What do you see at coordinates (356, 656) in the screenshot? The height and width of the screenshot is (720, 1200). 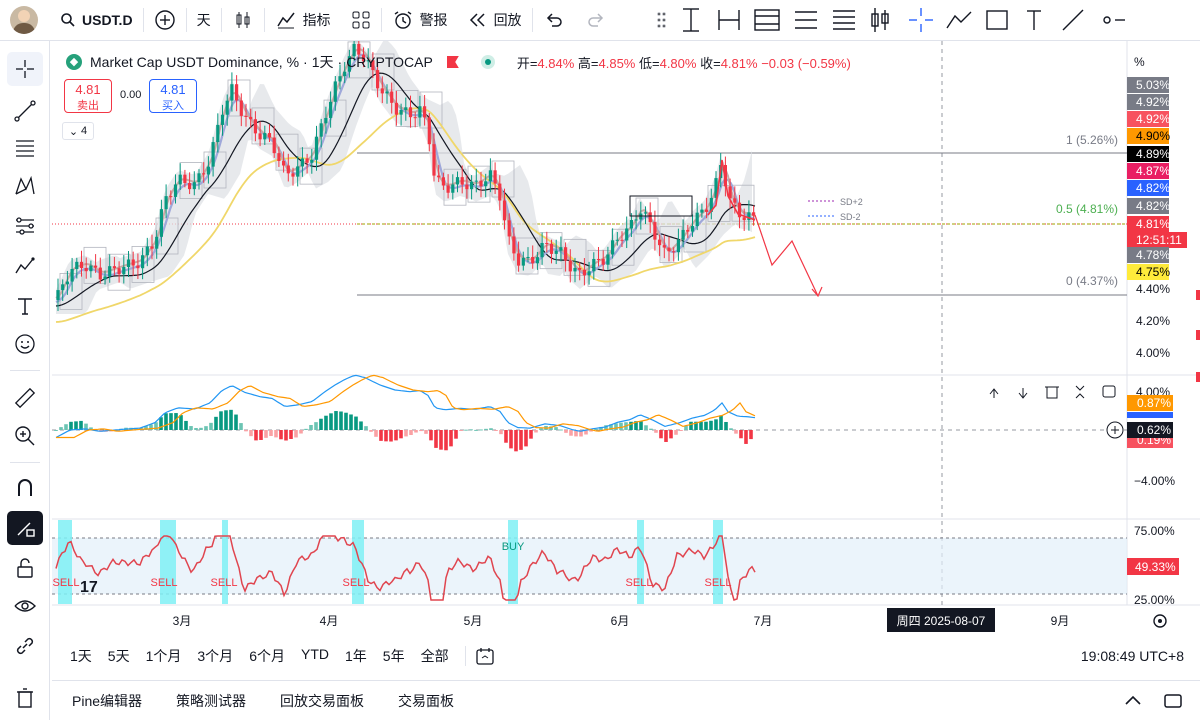 I see `range-1y: 1年` at bounding box center [356, 656].